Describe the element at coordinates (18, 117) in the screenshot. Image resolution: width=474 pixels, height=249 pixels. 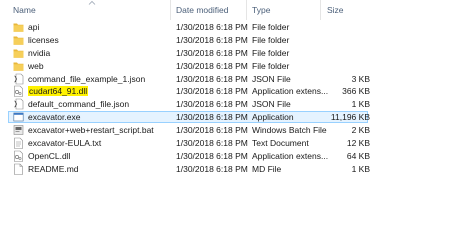
I see `exe-file-icon` at that location.